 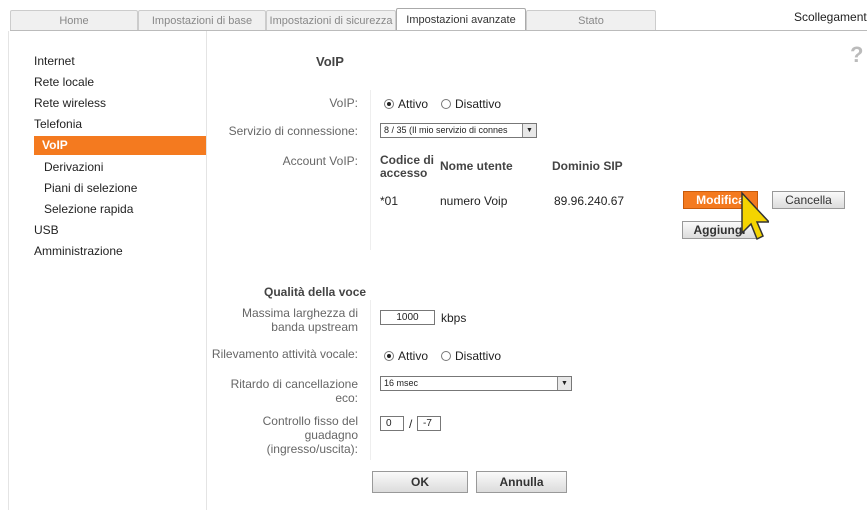 What do you see at coordinates (478, 356) in the screenshot?
I see `vad-inactive-label: Disattivo` at bounding box center [478, 356].